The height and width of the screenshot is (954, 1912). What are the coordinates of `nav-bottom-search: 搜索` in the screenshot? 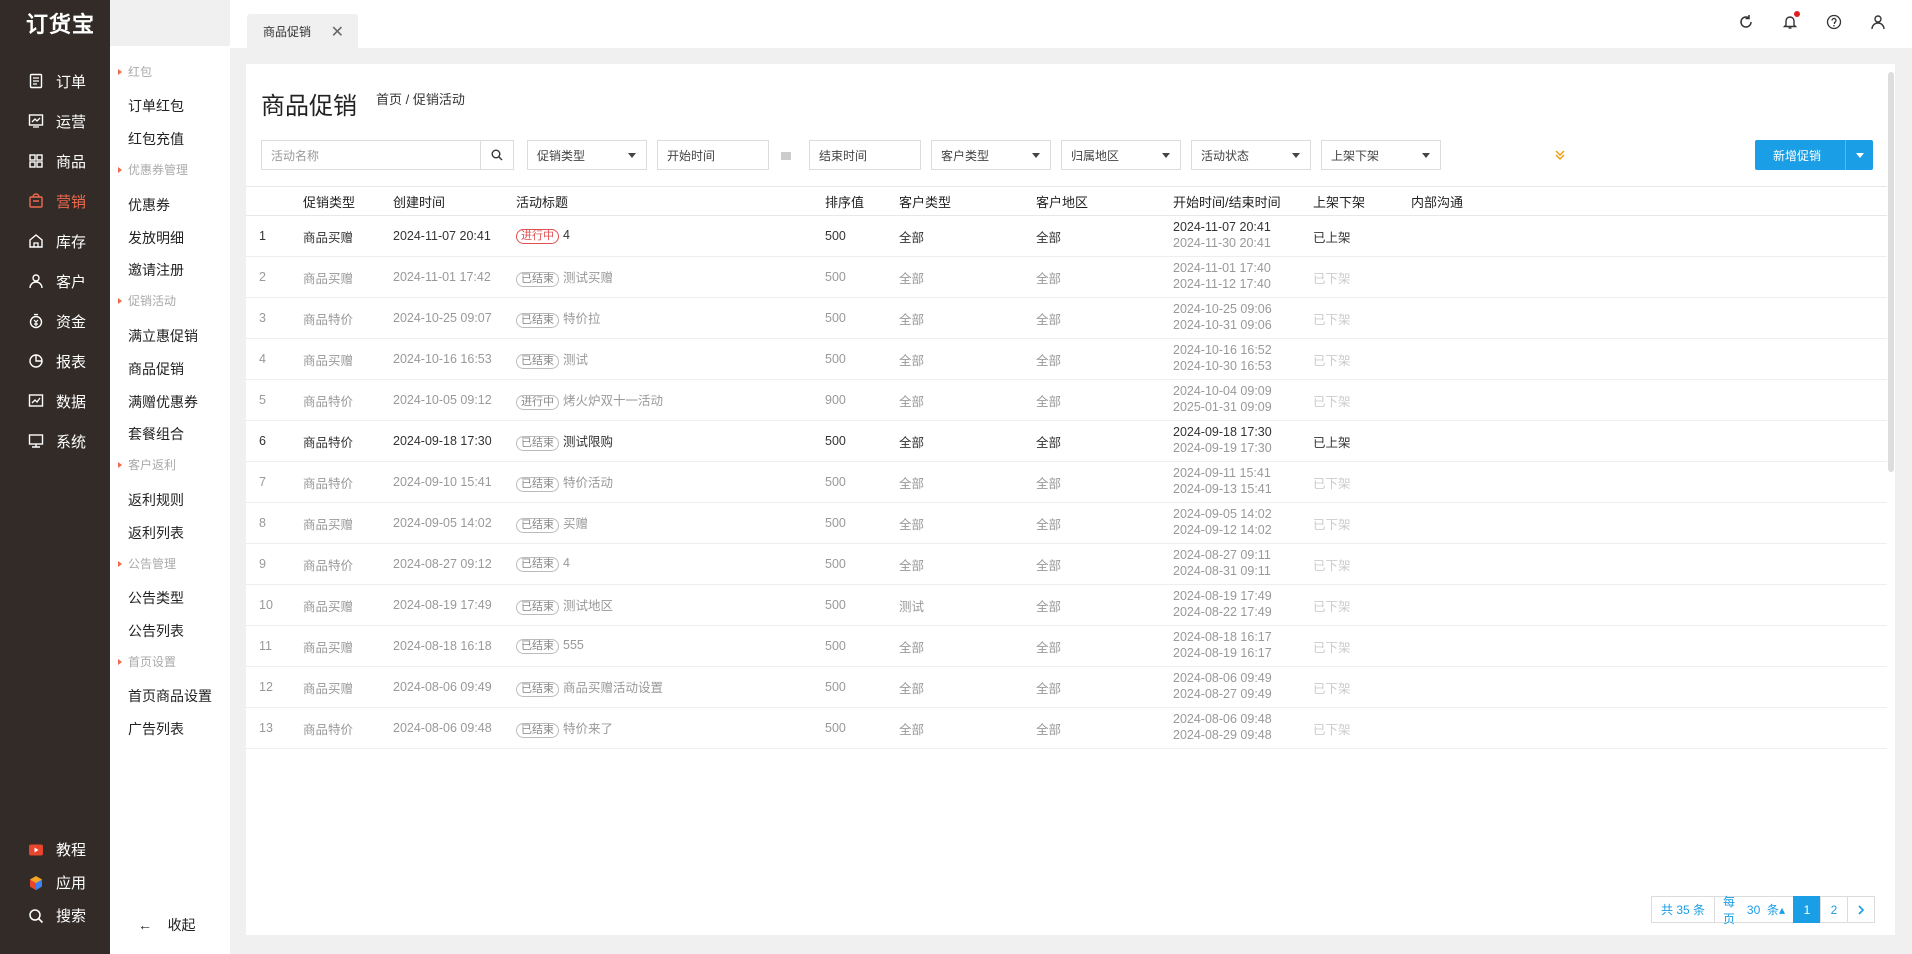 It's located at (55, 915).